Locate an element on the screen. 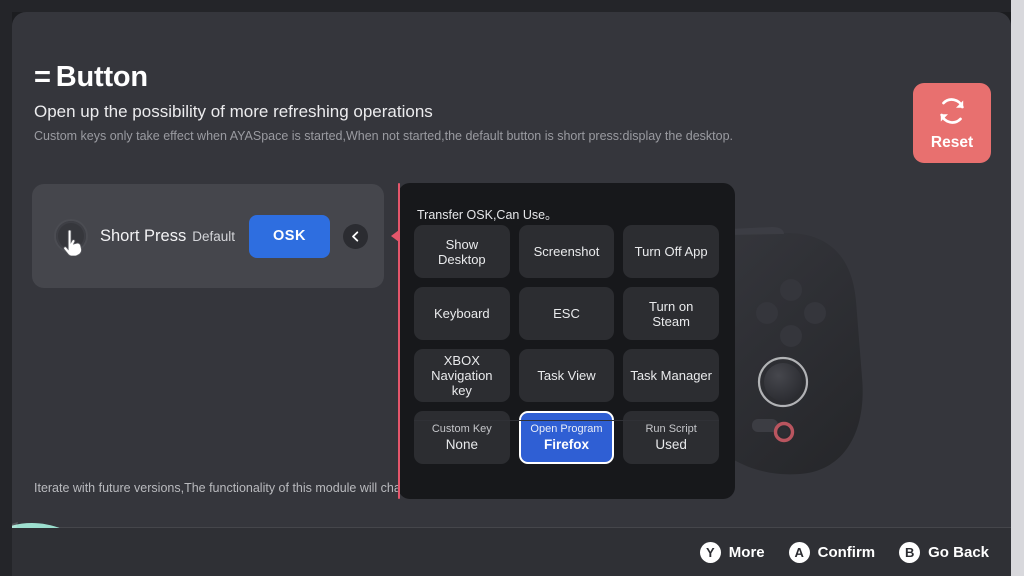 The width and height of the screenshot is (1024, 576). hint-confirm: A Confirm is located at coordinates (831, 552).